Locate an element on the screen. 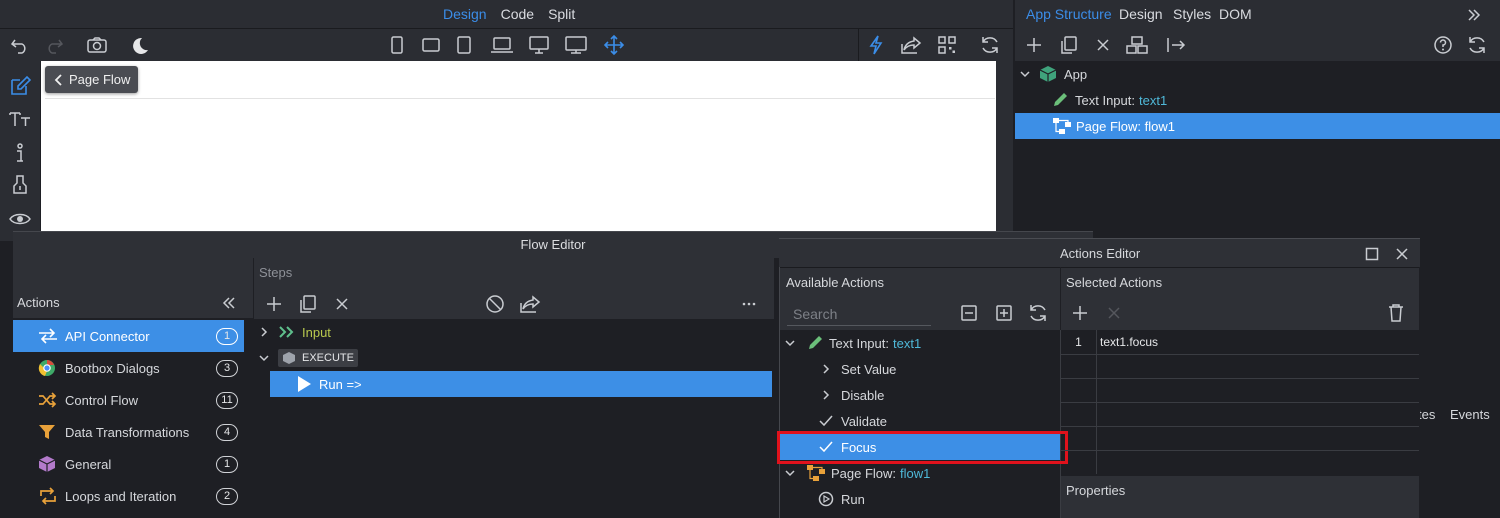 This screenshot has width=1500, height=518. export-icon is located at coordinates (530, 304).